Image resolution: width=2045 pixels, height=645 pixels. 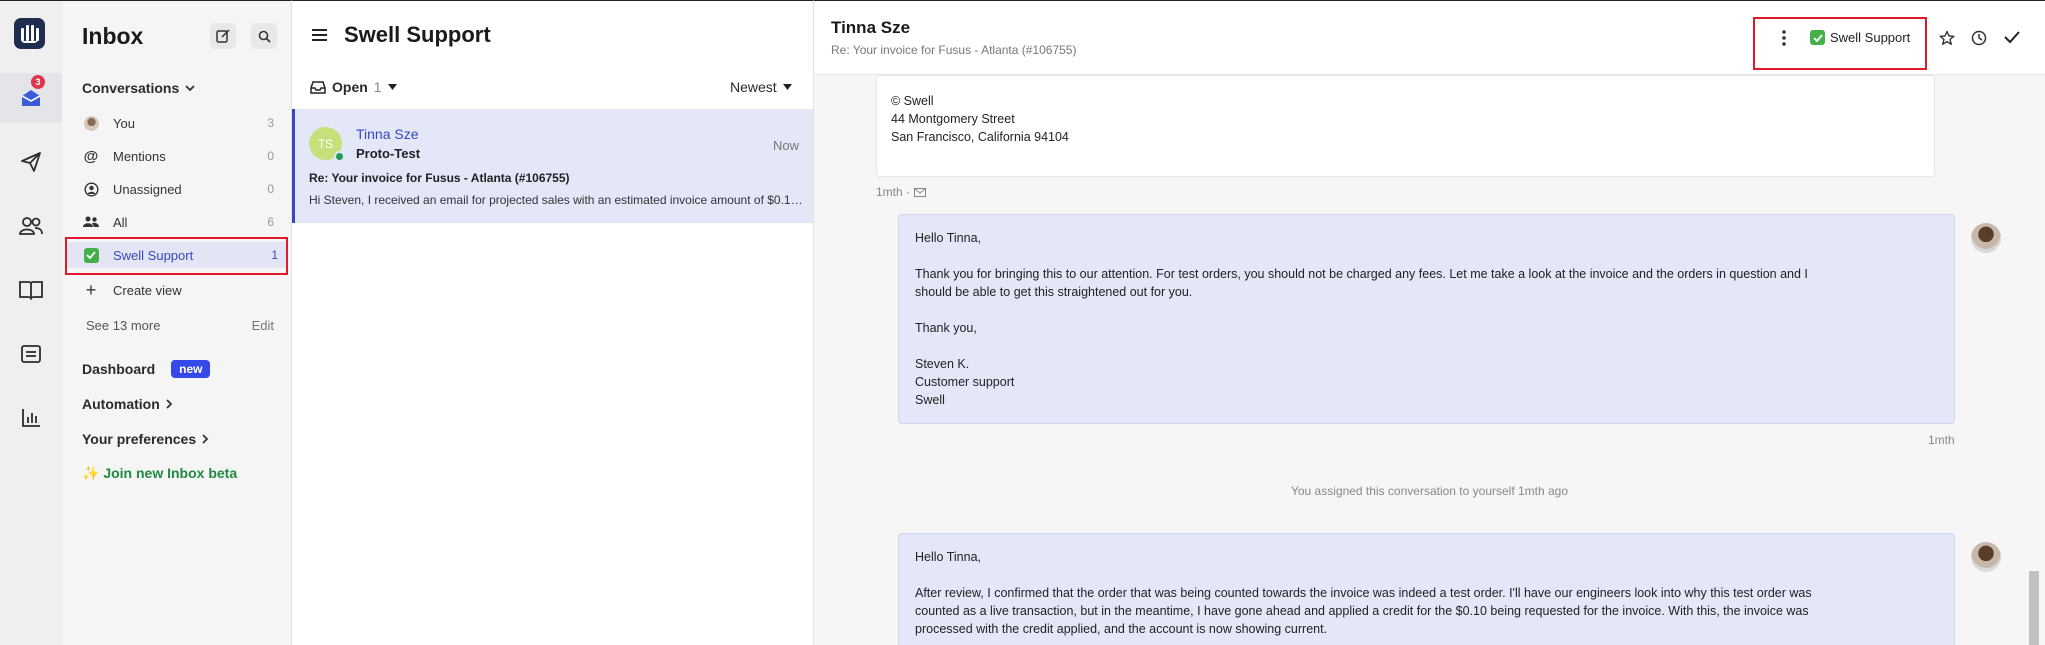 I want to click on see-more-link: See 13 more Edit, so click(x=186, y=325).